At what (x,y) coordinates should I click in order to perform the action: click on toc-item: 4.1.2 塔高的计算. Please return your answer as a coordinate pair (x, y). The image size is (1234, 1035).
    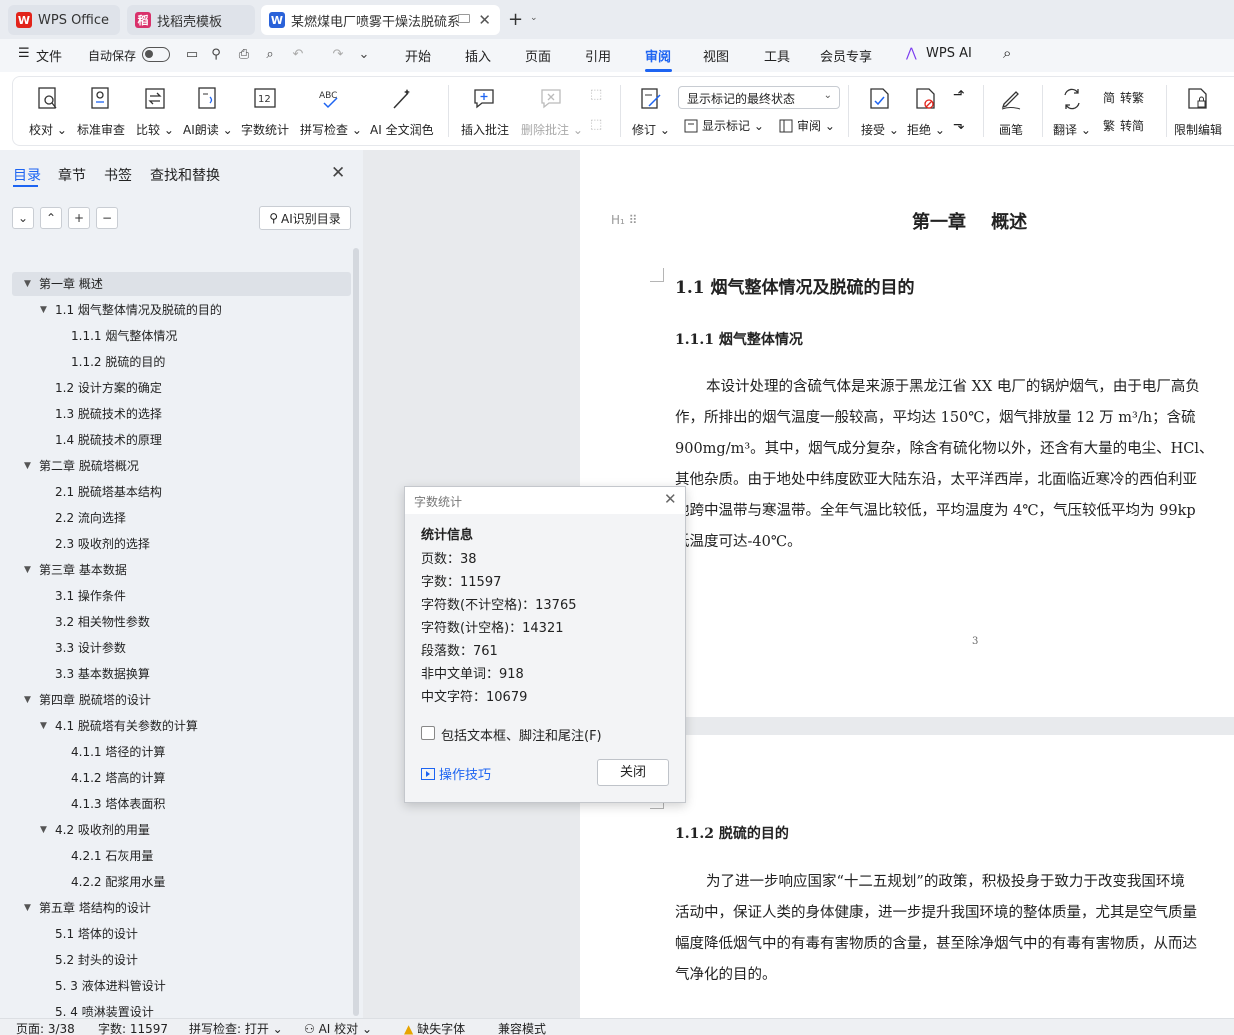
    Looking at the image, I should click on (181, 778).